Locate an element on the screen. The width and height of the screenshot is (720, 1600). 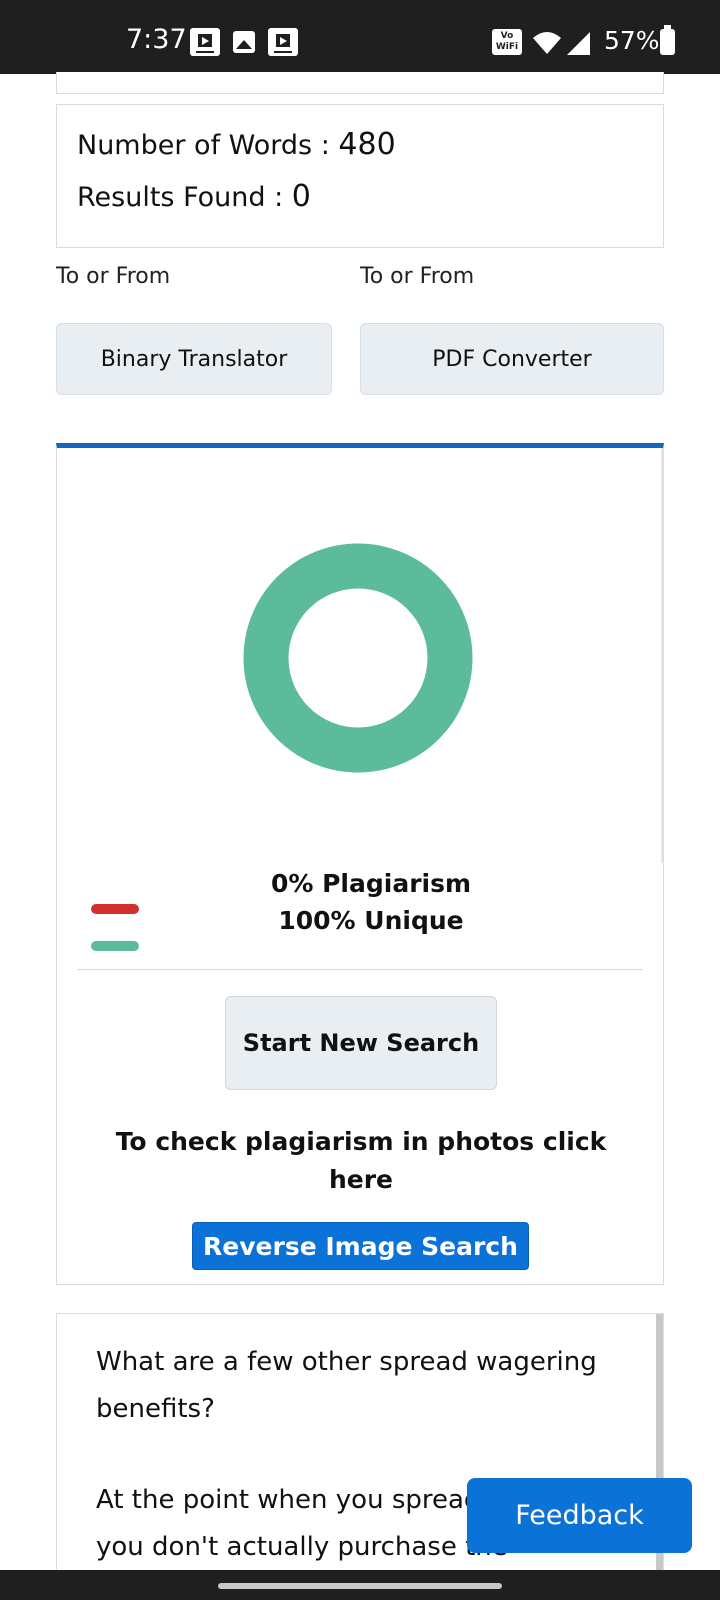
wifi-icon is located at coordinates (547, 43).